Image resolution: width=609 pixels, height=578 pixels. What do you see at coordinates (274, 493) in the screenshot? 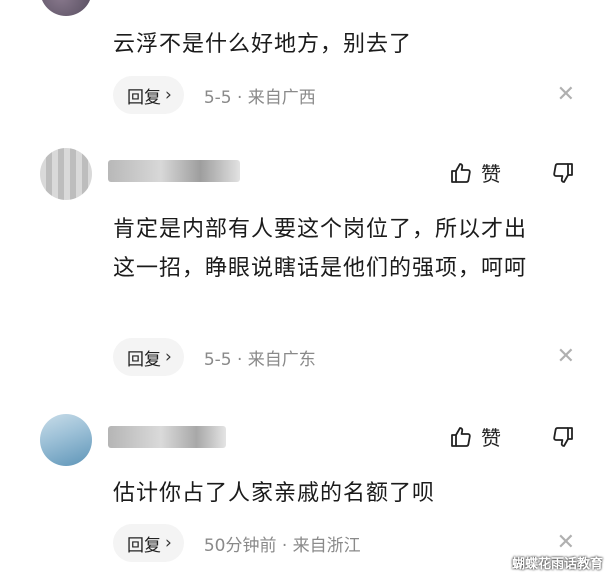
I see `comment-text: 估计你占了人家亲戚的名额了呗` at bounding box center [274, 493].